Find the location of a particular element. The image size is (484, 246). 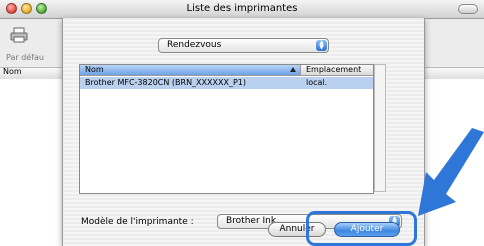

column-header-location: Emplacement is located at coordinates (333, 70).